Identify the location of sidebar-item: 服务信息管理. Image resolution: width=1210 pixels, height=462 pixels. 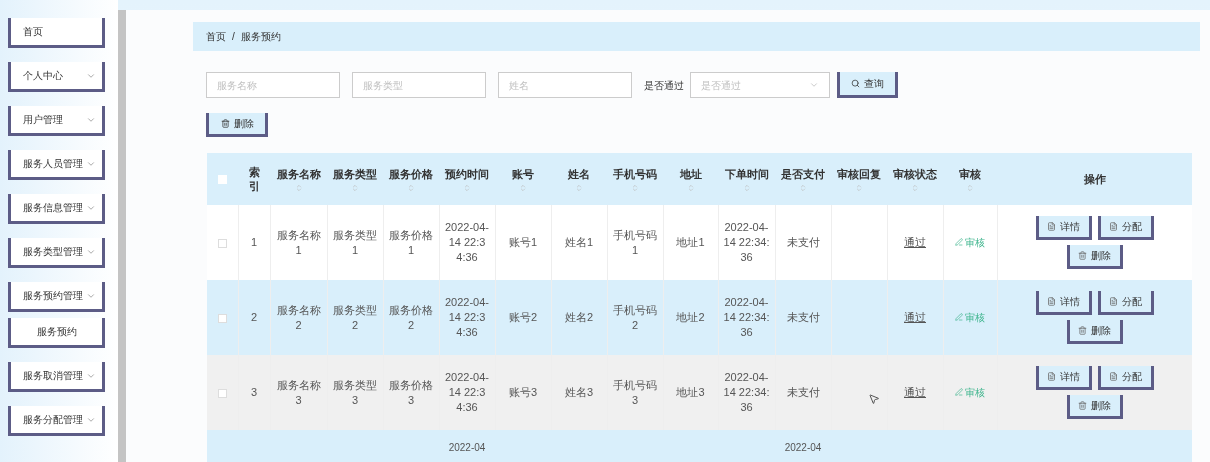
(56, 209).